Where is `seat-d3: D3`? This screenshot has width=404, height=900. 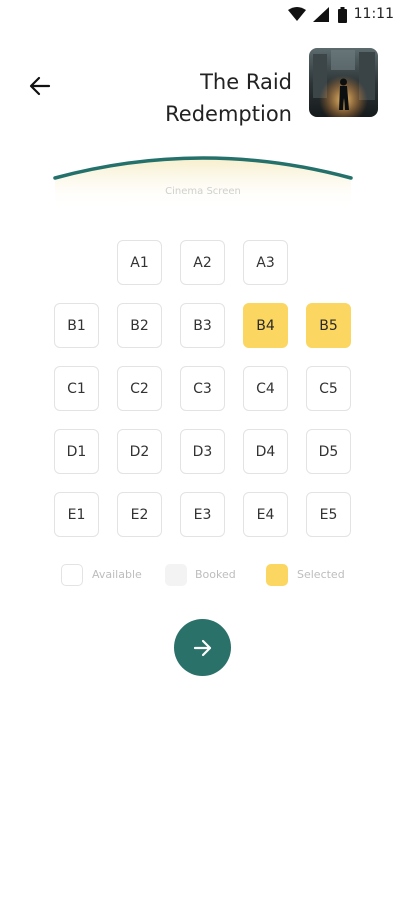 seat-d3: D3 is located at coordinates (202, 451).